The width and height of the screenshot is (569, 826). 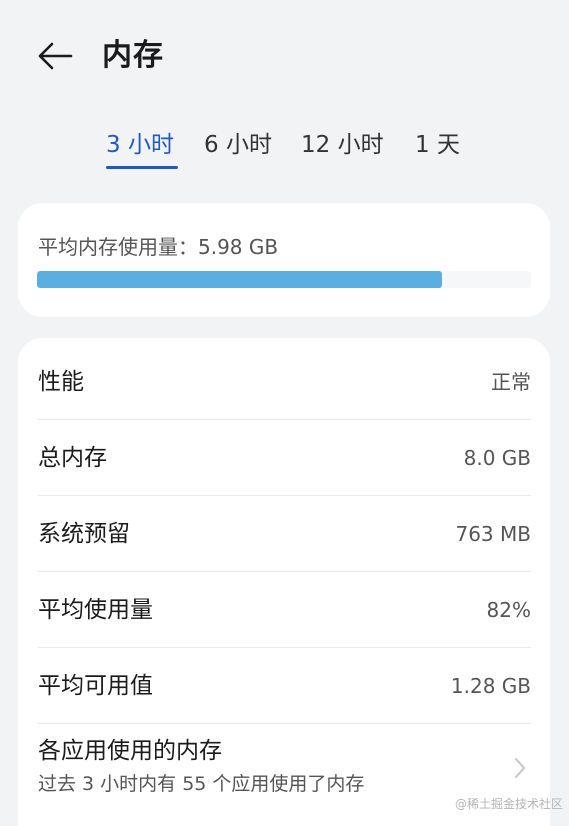 What do you see at coordinates (490, 686) in the screenshot?
I see `stat-value: 1.28 GB` at bounding box center [490, 686].